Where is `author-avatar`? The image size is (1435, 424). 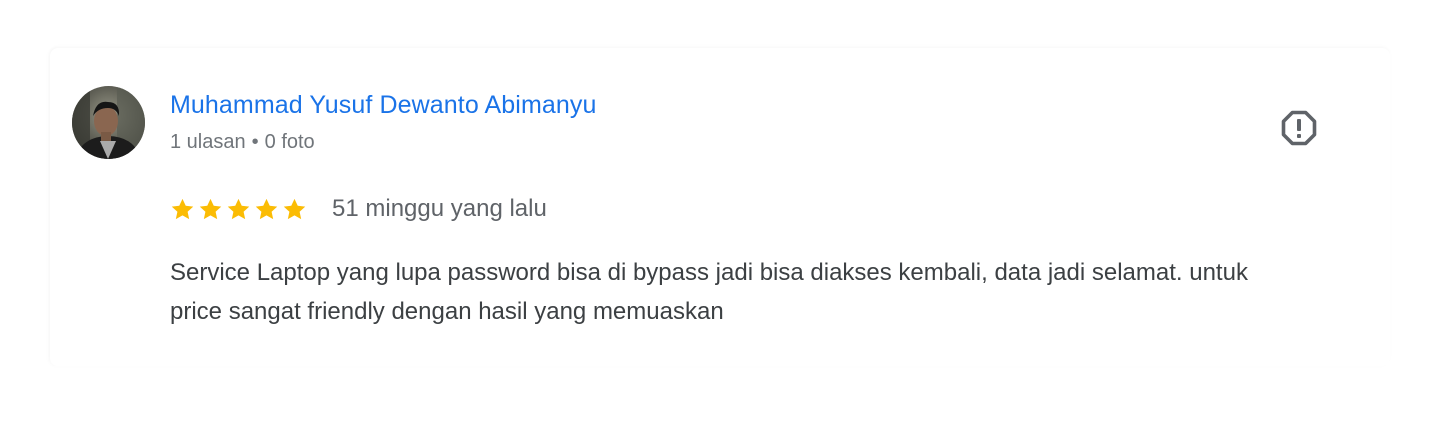 author-avatar is located at coordinates (108, 122).